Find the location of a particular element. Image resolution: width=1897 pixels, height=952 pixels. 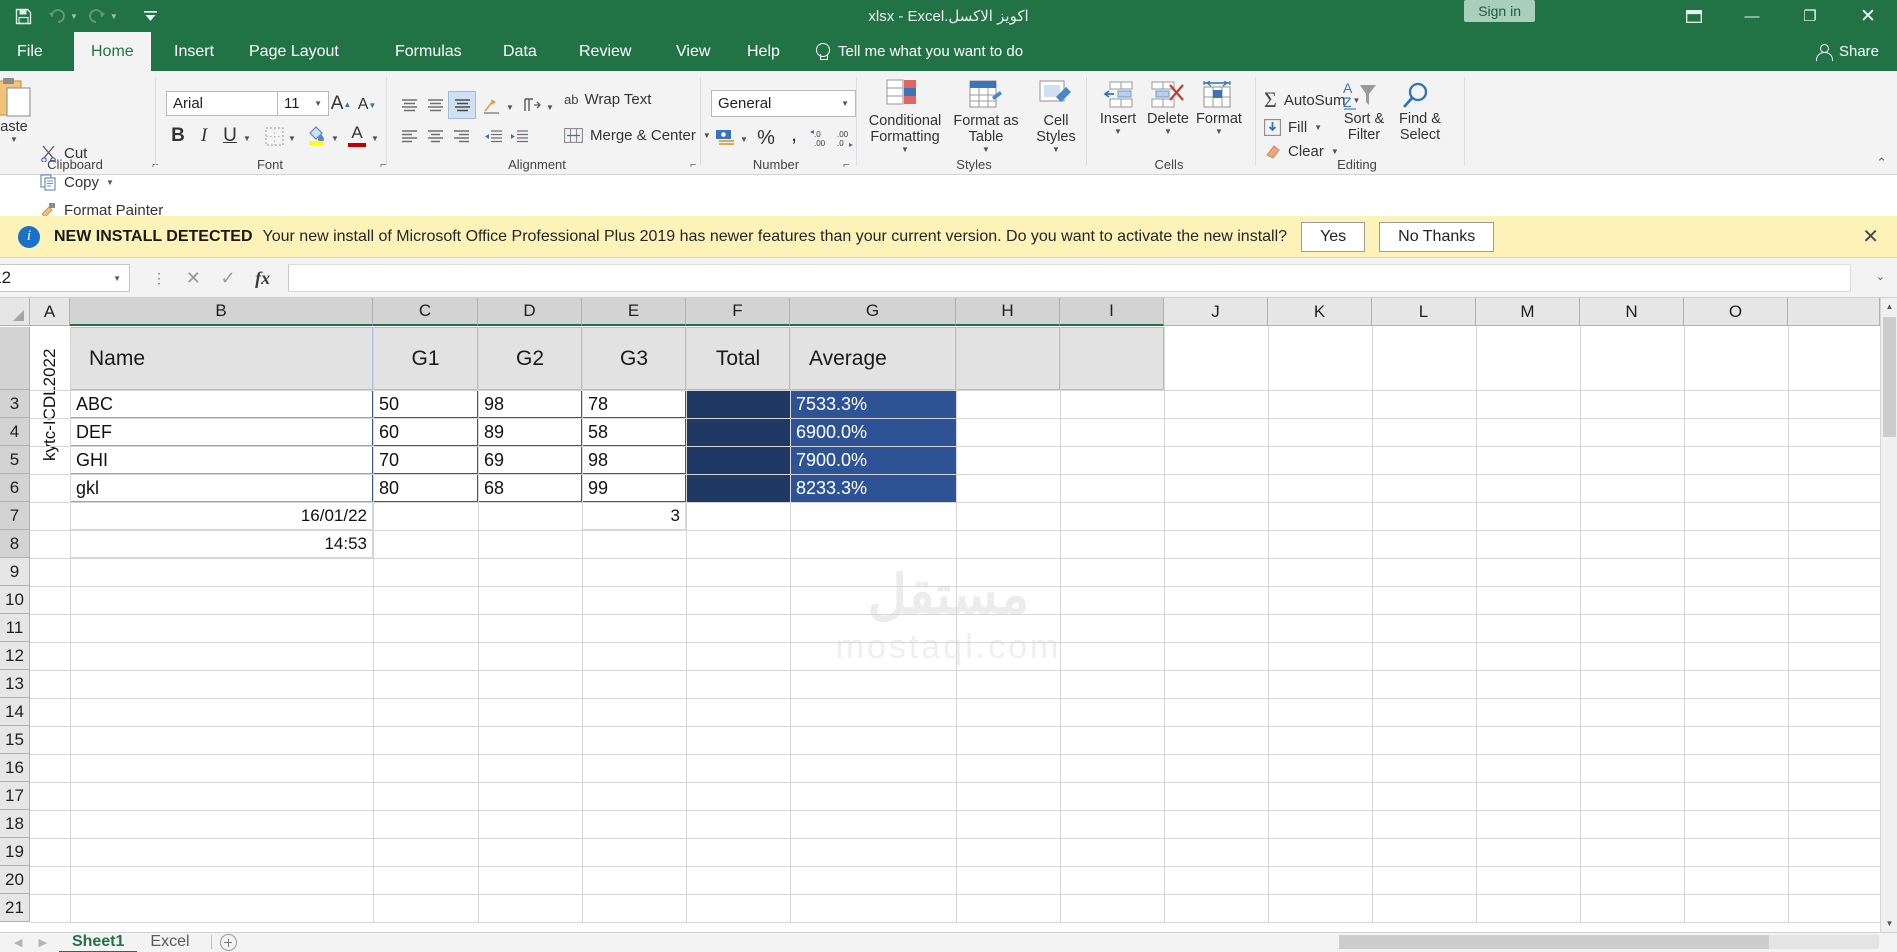

decrease-indent-button is located at coordinates (493, 137).